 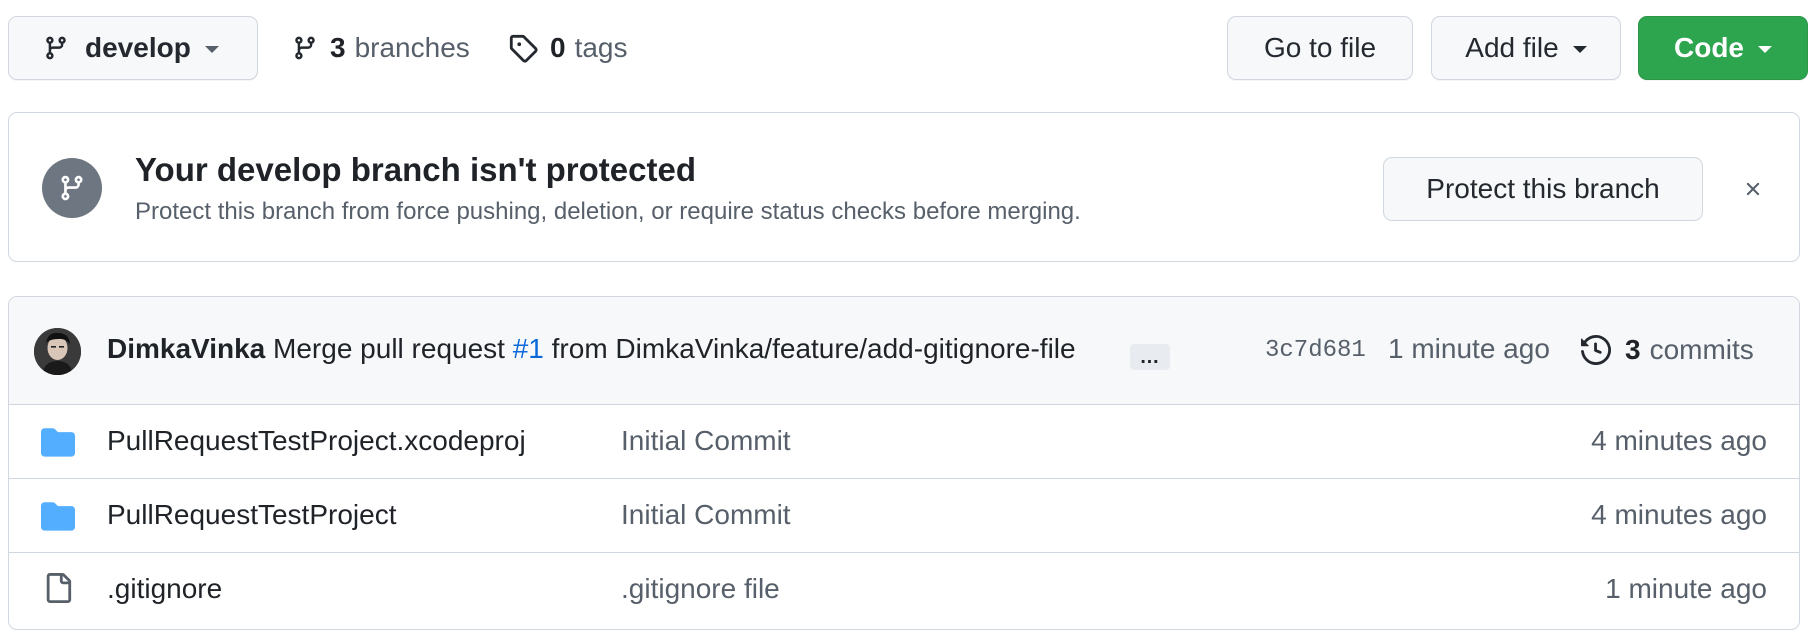 I want to click on branch-name: develop, so click(x=138, y=47).